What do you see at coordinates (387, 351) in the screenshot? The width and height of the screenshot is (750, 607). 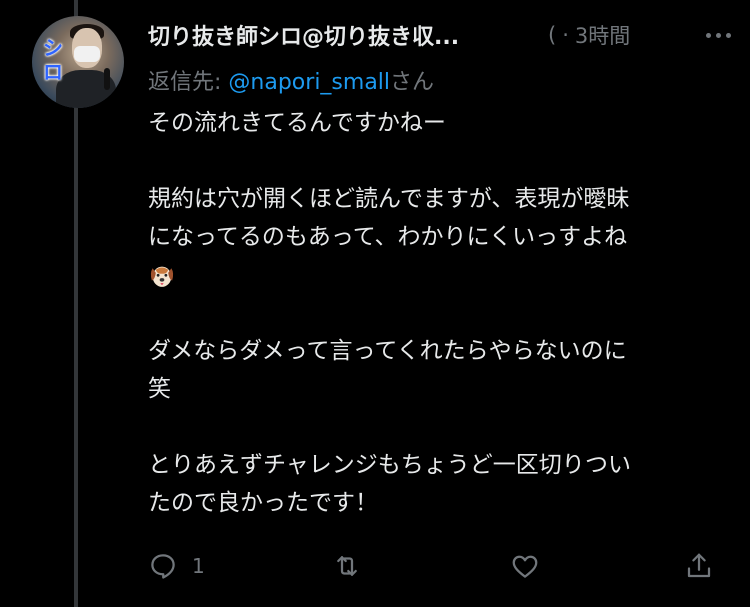 I see `tweet-line: ダメならダメって言ってくれたらやらないのに` at bounding box center [387, 351].